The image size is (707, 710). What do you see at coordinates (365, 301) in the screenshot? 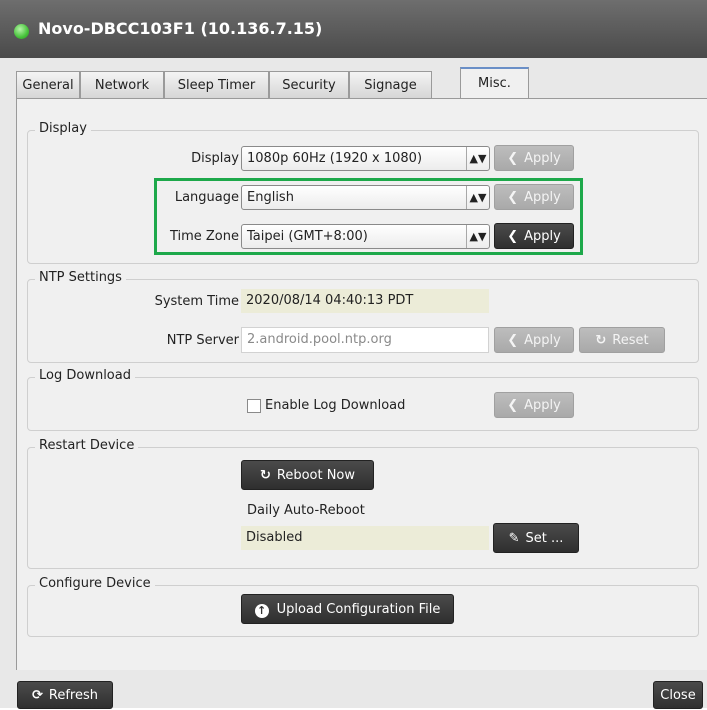
I see `system-time-value: 2020/08/14 04:40:13 PDT` at bounding box center [365, 301].